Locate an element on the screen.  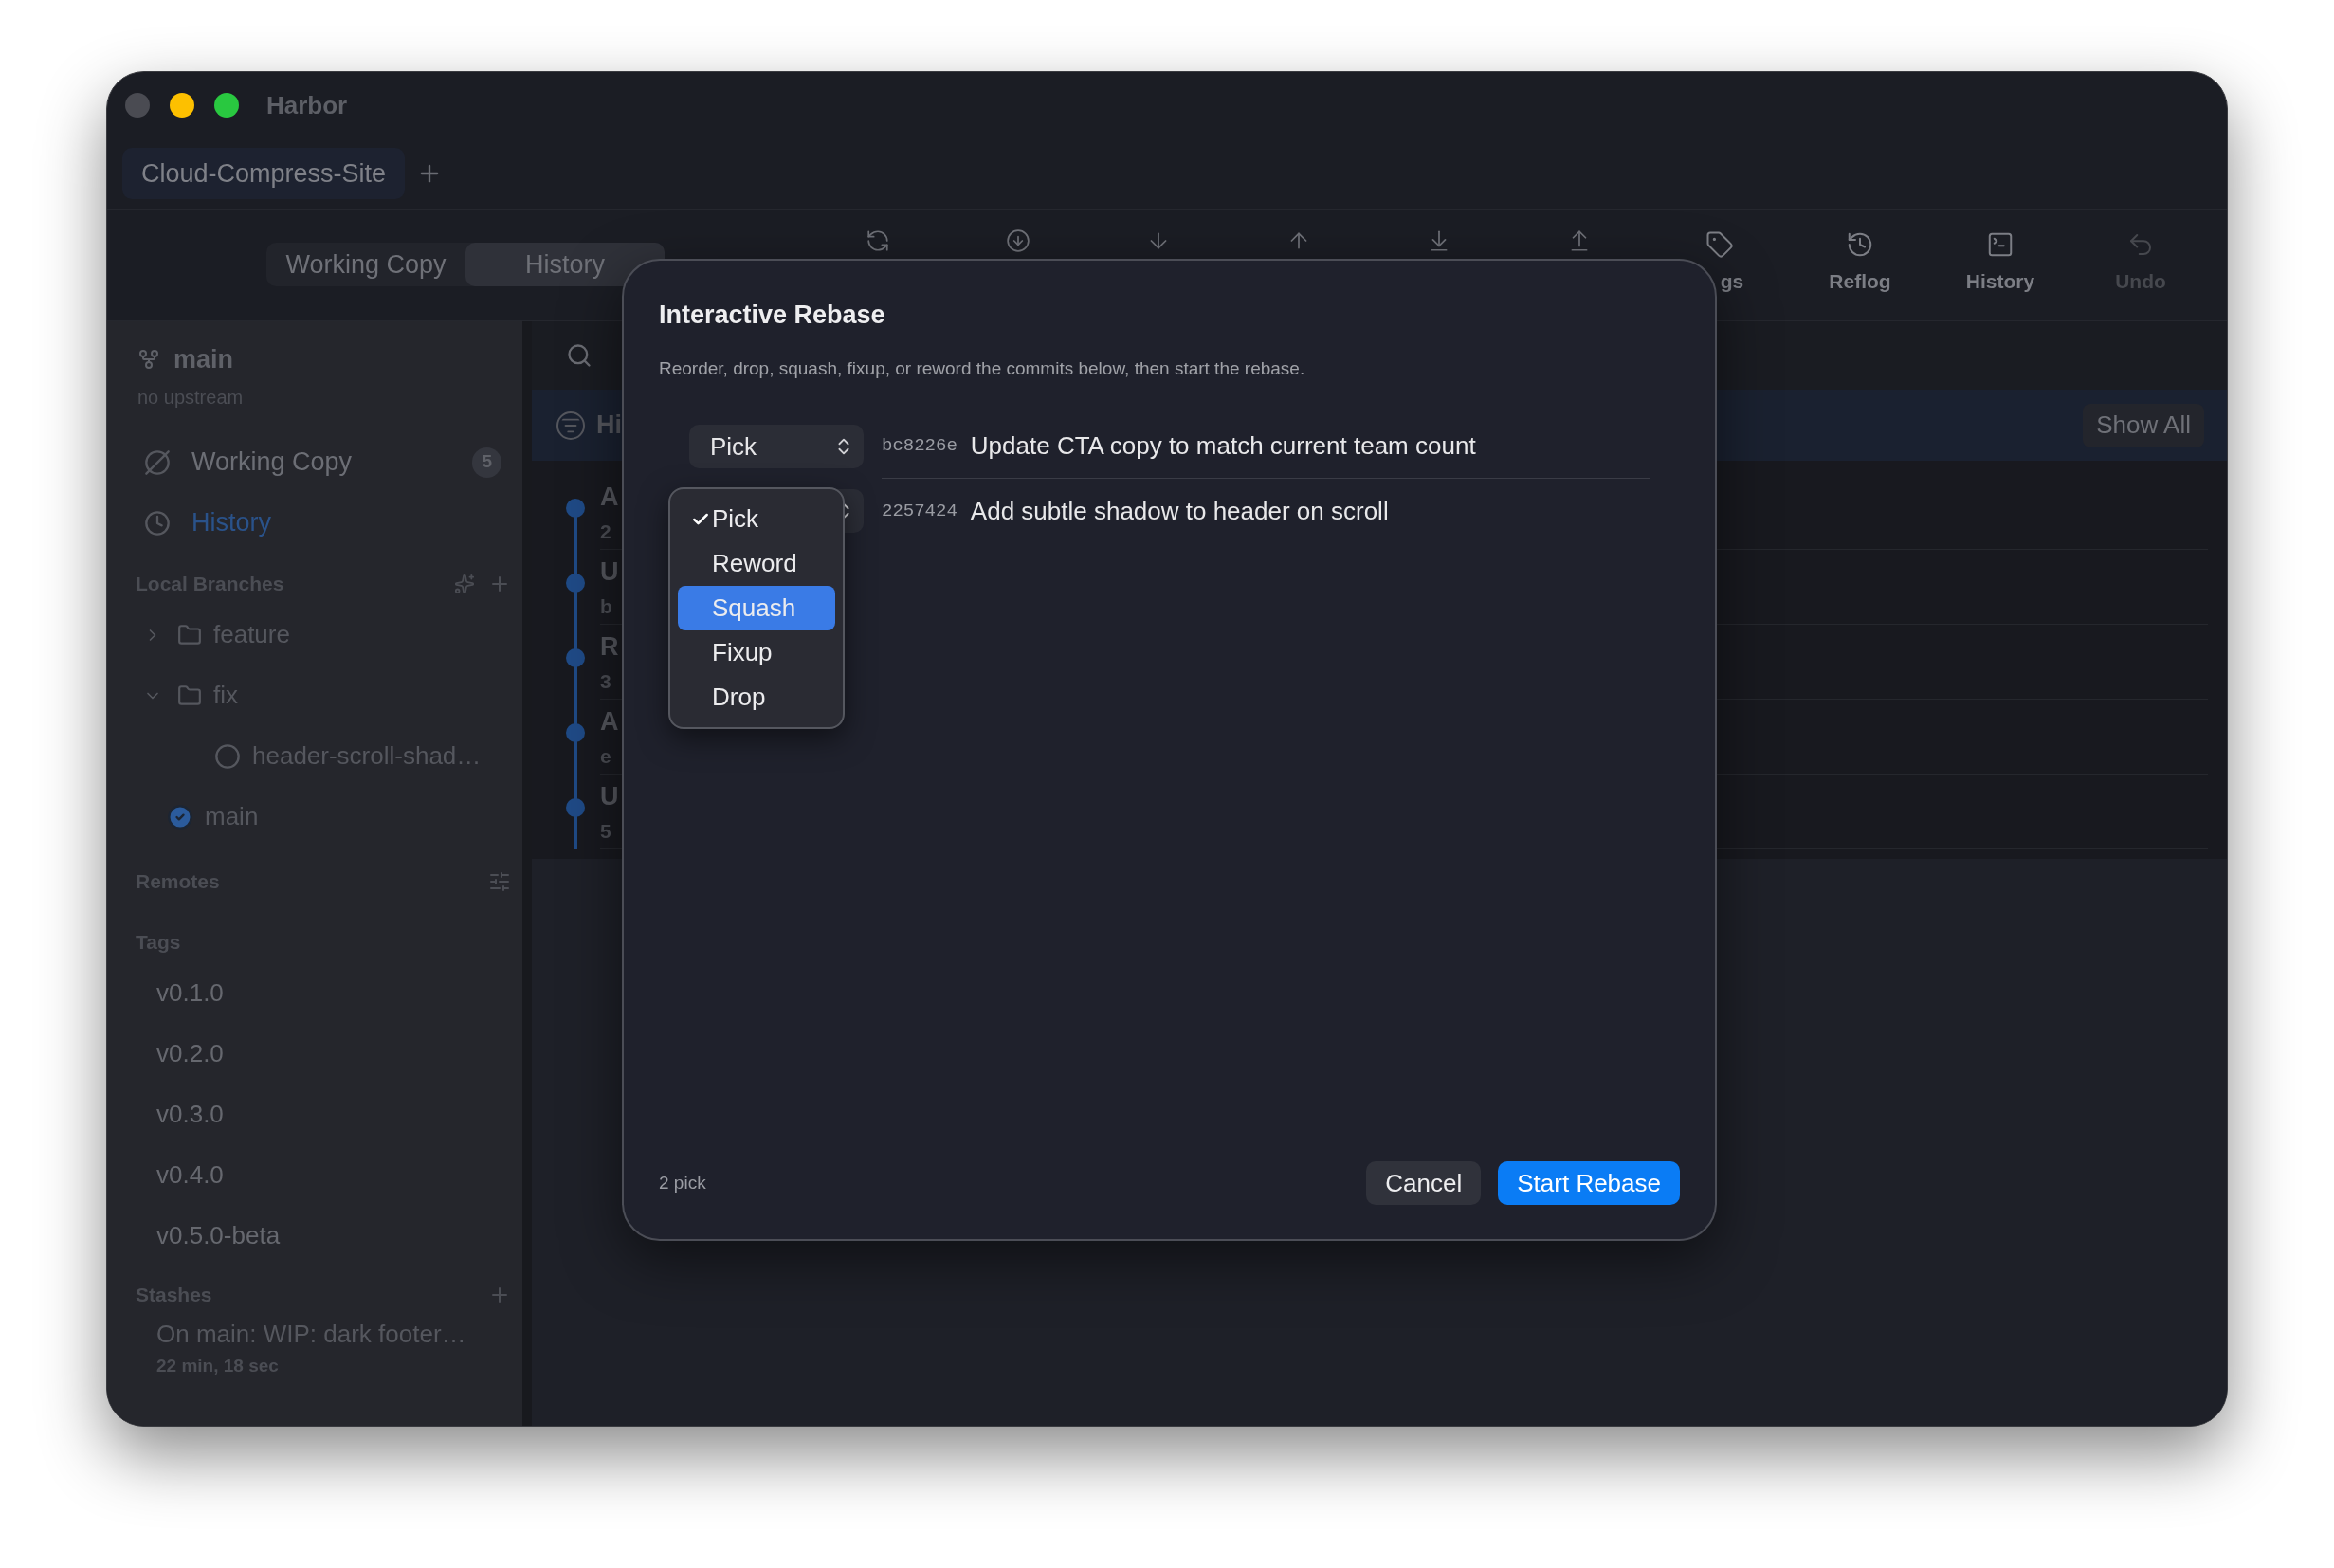
toolbar-button: Reflog is located at coordinates (1860, 253).